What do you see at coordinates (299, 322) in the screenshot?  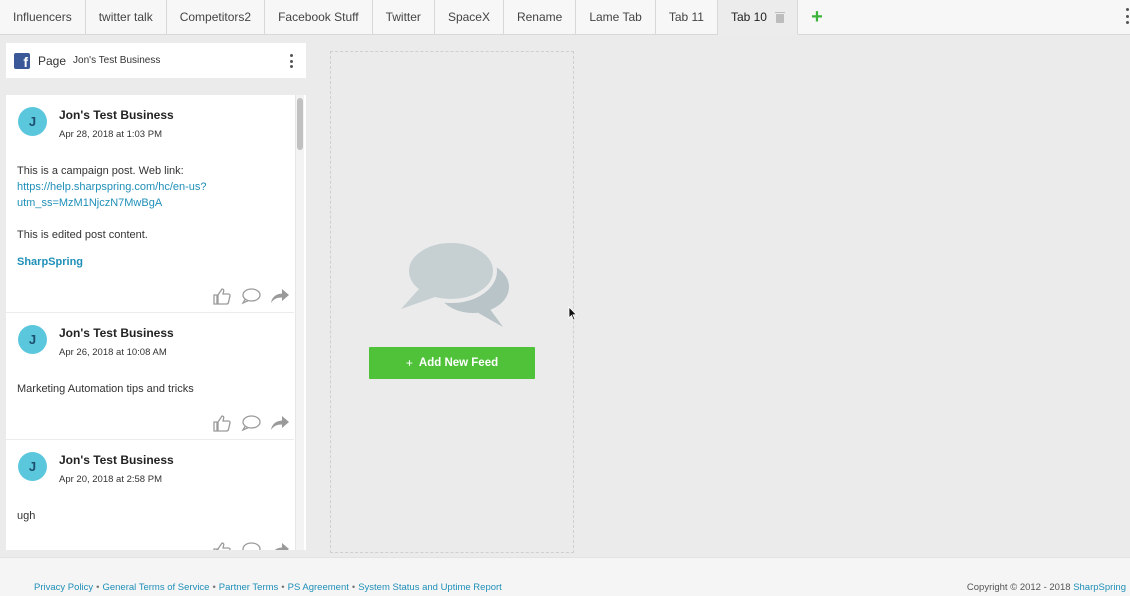 I see `feed-scrollbar` at bounding box center [299, 322].